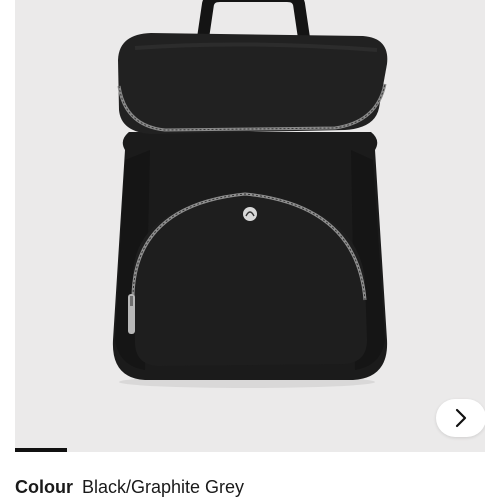  I want to click on lululemon-logo-icon, so click(250, 214).